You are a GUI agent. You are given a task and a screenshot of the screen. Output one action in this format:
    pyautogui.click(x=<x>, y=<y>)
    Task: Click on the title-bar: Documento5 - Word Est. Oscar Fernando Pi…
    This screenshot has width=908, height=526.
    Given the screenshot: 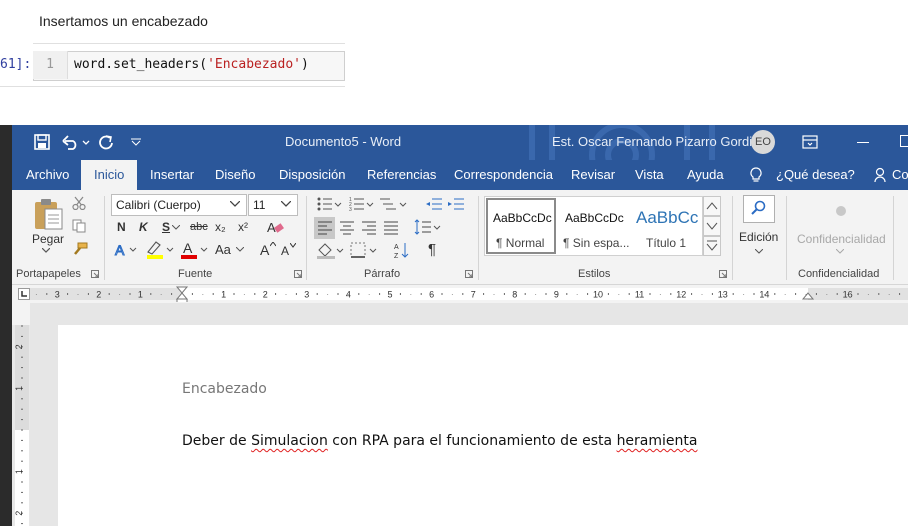 What is the action you would take?
    pyautogui.click(x=460, y=142)
    